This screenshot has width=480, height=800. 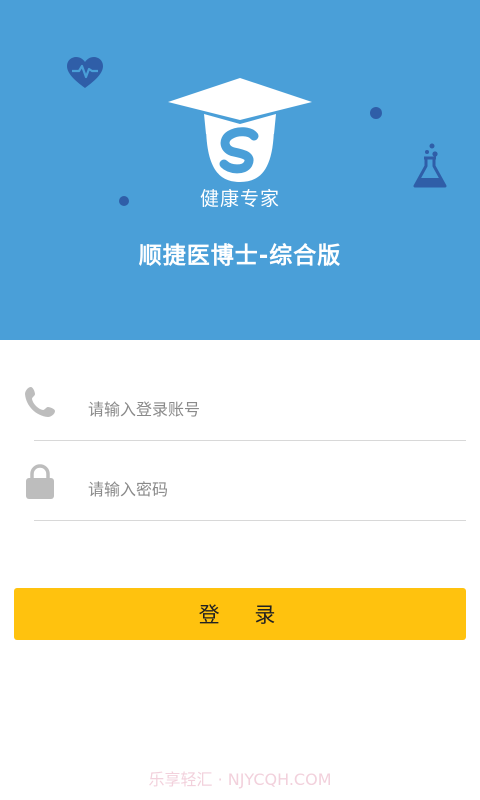 I want to click on password-field-row, so click(x=246, y=489).